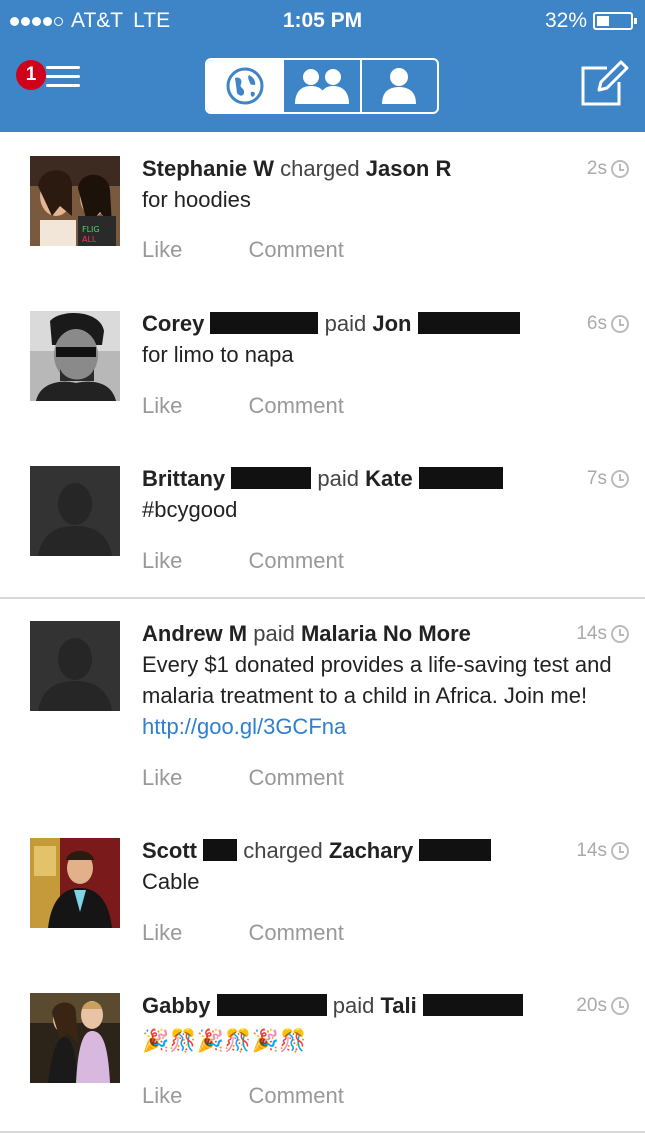  I want to click on battery-status: 32%, so click(590, 21).